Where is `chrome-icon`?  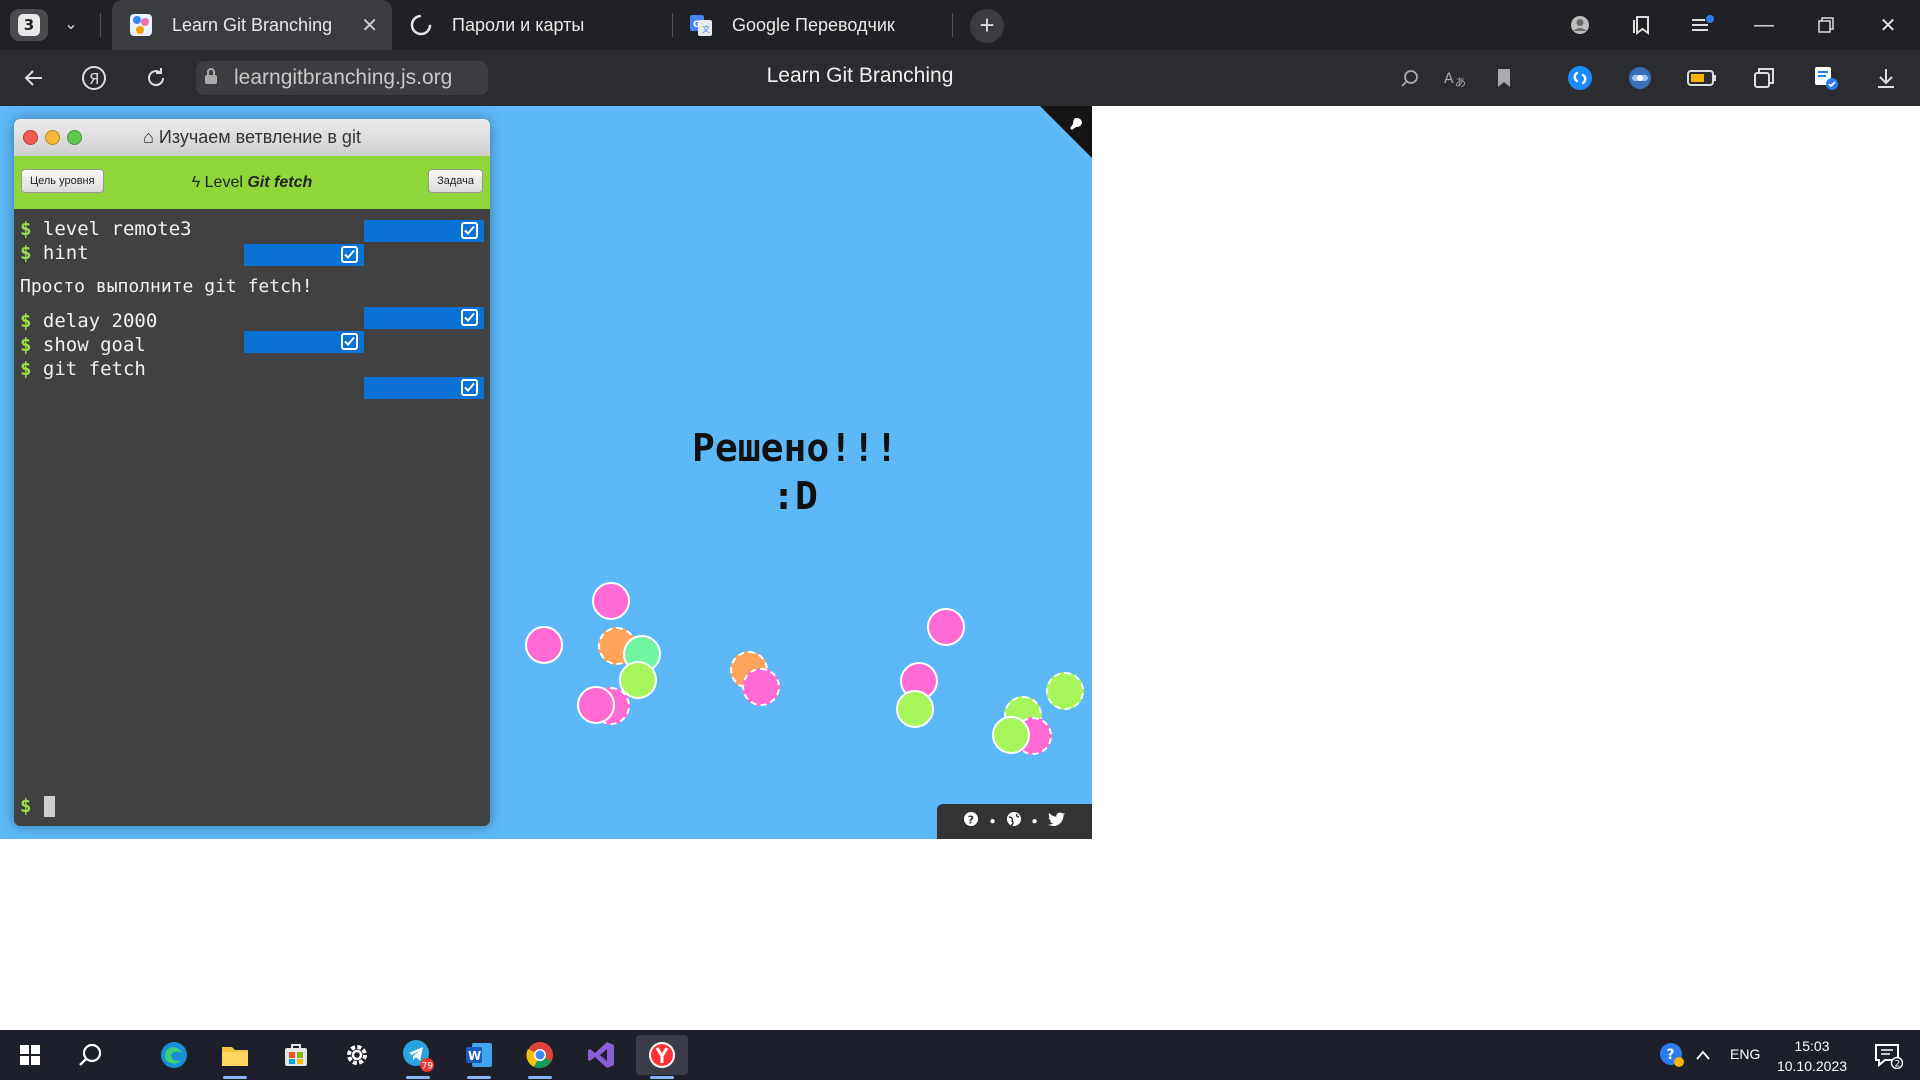
chrome-icon is located at coordinates (540, 1057).